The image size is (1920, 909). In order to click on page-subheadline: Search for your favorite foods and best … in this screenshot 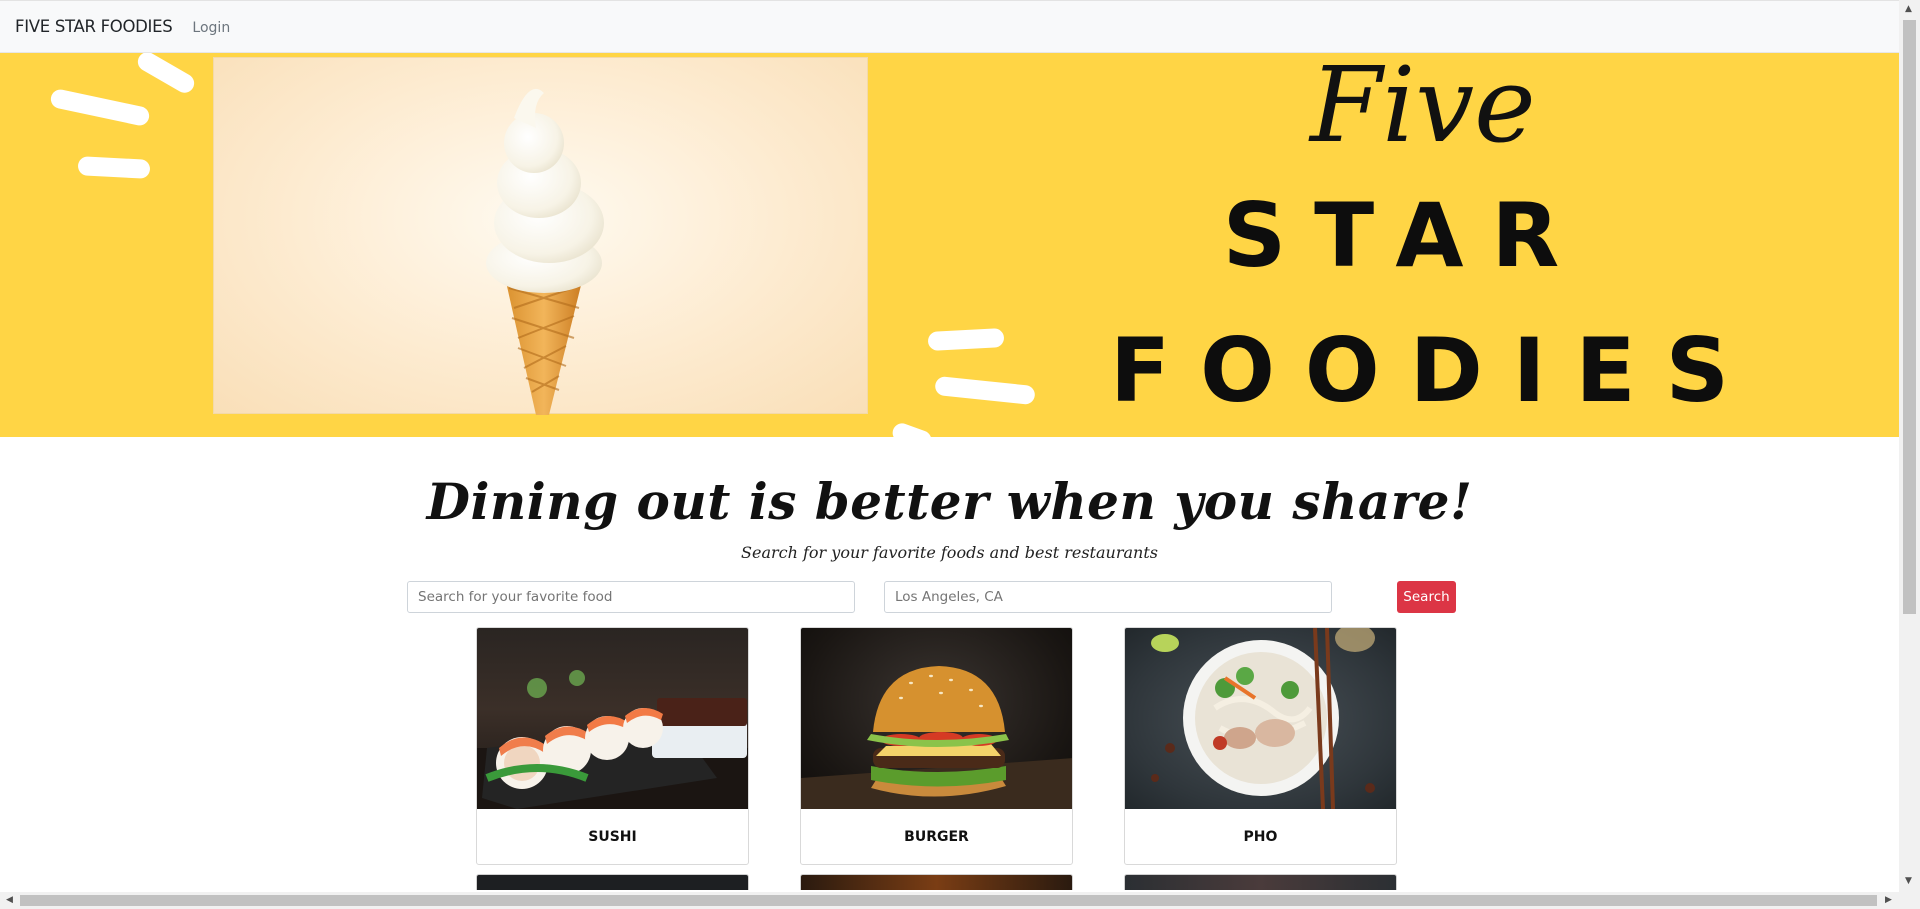, I will do `click(949, 552)`.